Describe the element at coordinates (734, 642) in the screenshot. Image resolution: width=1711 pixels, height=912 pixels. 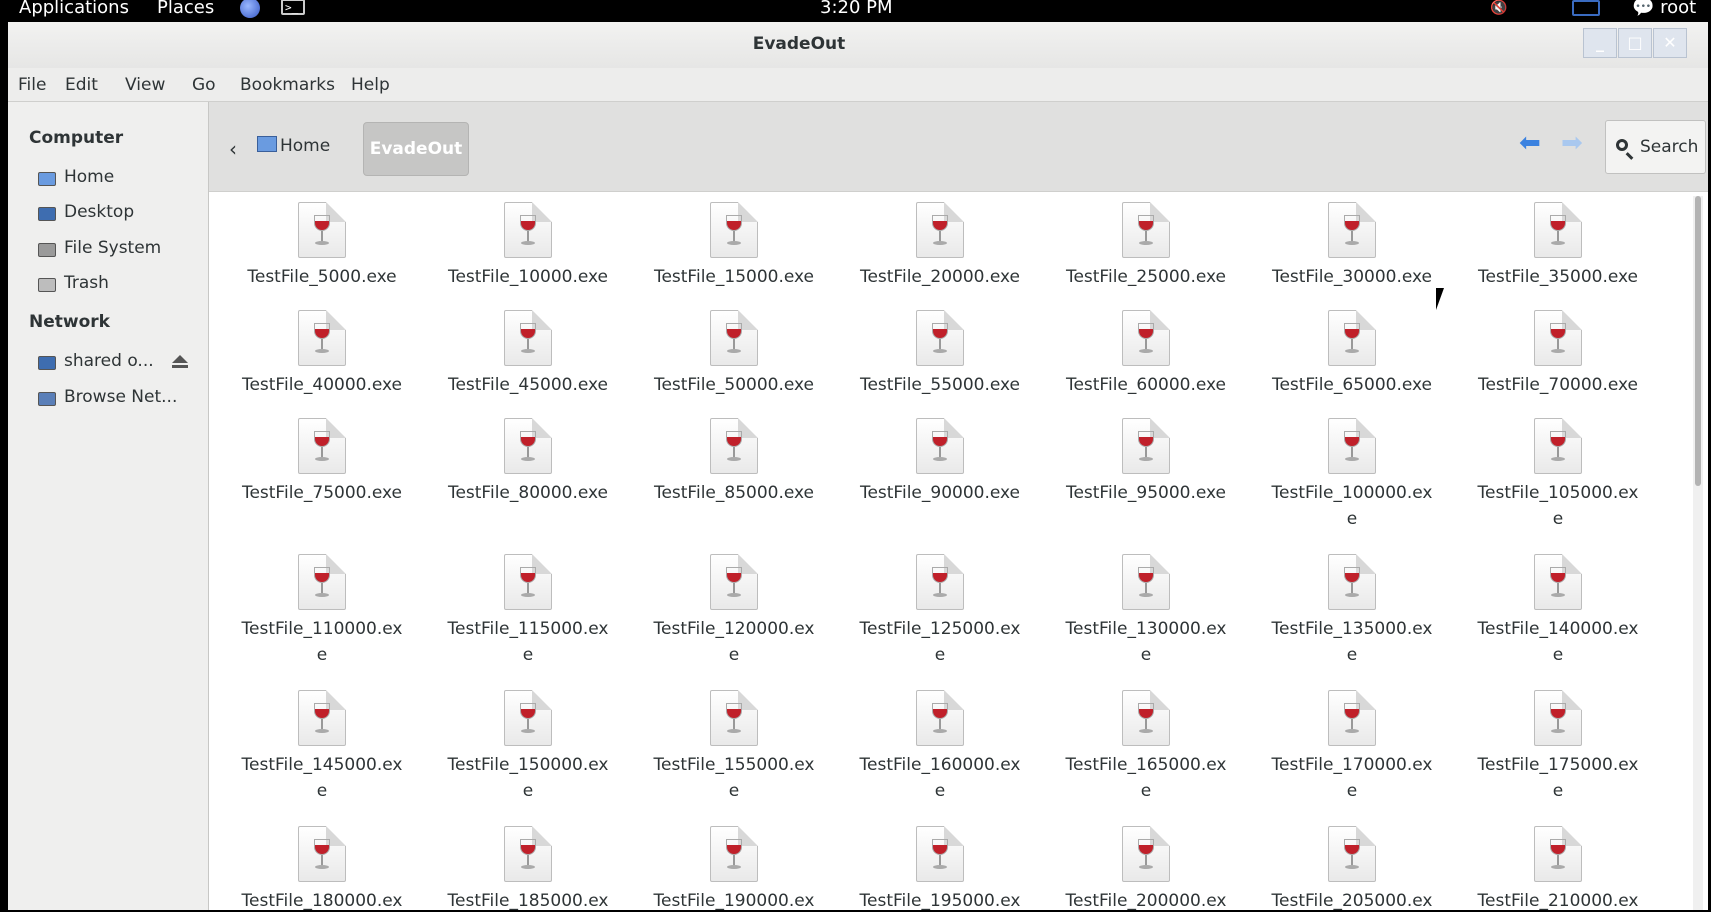
I see `file-name: TestFile_120000.exe` at that location.